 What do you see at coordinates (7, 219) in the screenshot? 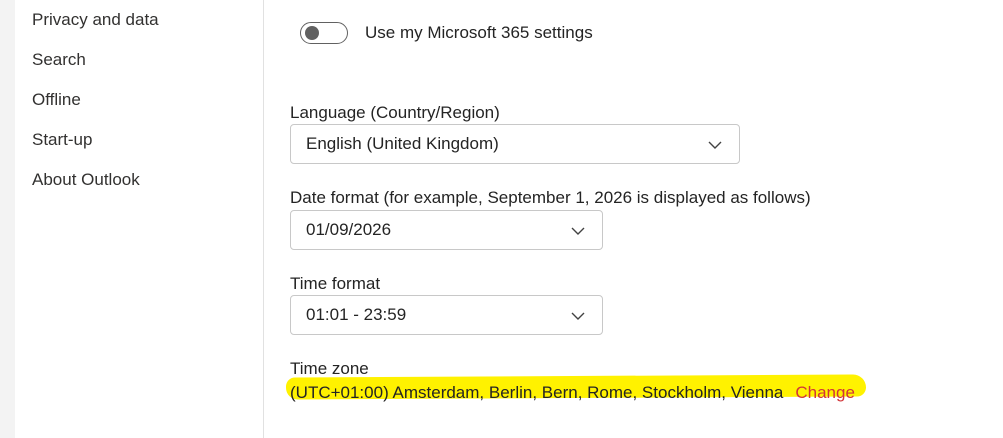
I see `left-gutter` at bounding box center [7, 219].